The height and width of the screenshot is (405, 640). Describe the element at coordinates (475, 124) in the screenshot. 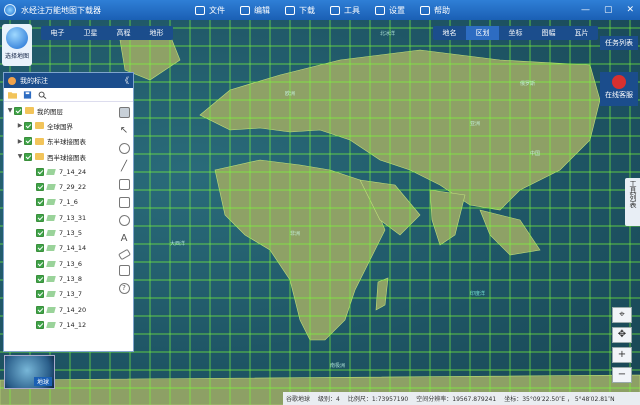

I see `map-label-asia: 亚洲` at that location.